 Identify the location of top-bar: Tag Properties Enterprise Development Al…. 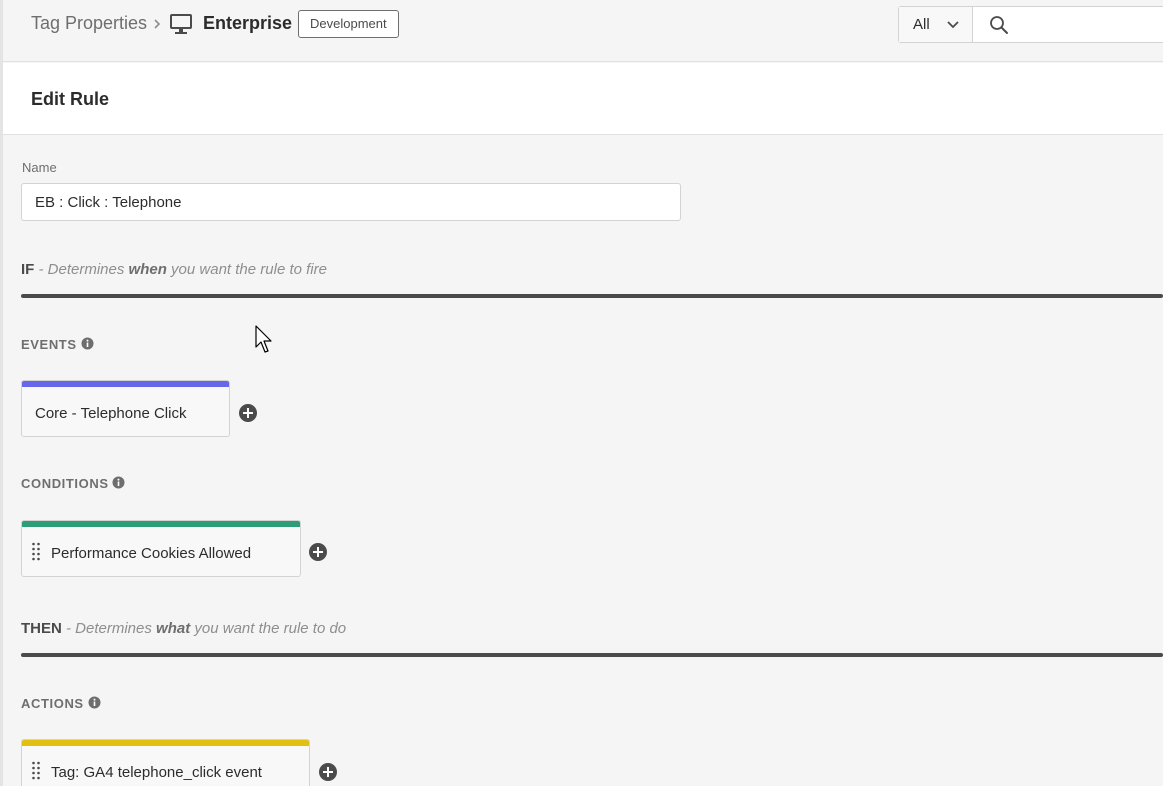
(583, 31).